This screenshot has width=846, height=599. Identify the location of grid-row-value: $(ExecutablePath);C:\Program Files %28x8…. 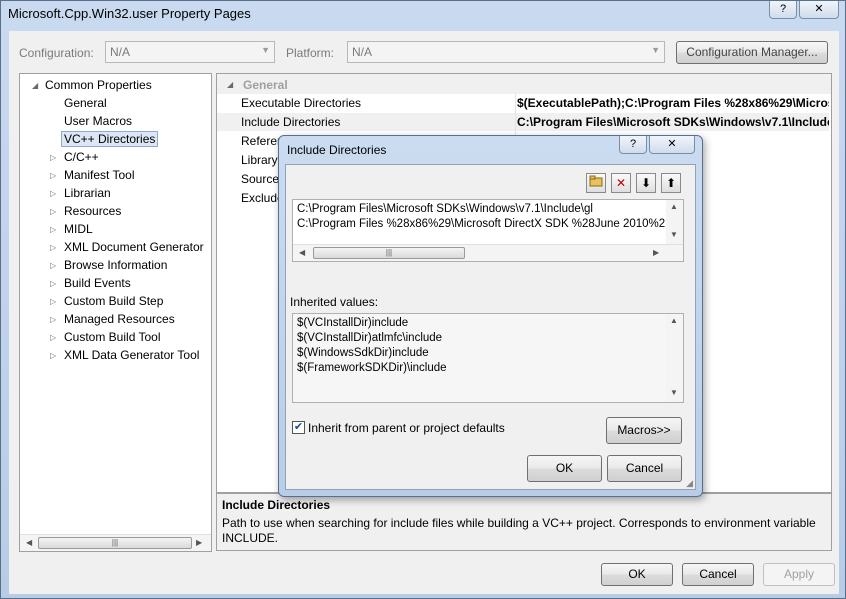
(673, 103).